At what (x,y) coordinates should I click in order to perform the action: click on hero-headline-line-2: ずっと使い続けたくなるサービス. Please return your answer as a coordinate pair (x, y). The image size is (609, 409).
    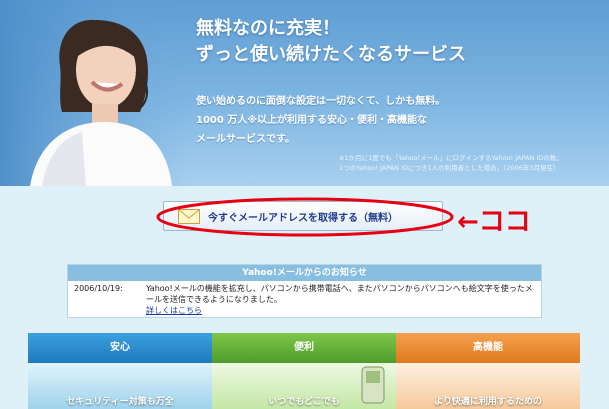
    Looking at the image, I should click on (331, 54).